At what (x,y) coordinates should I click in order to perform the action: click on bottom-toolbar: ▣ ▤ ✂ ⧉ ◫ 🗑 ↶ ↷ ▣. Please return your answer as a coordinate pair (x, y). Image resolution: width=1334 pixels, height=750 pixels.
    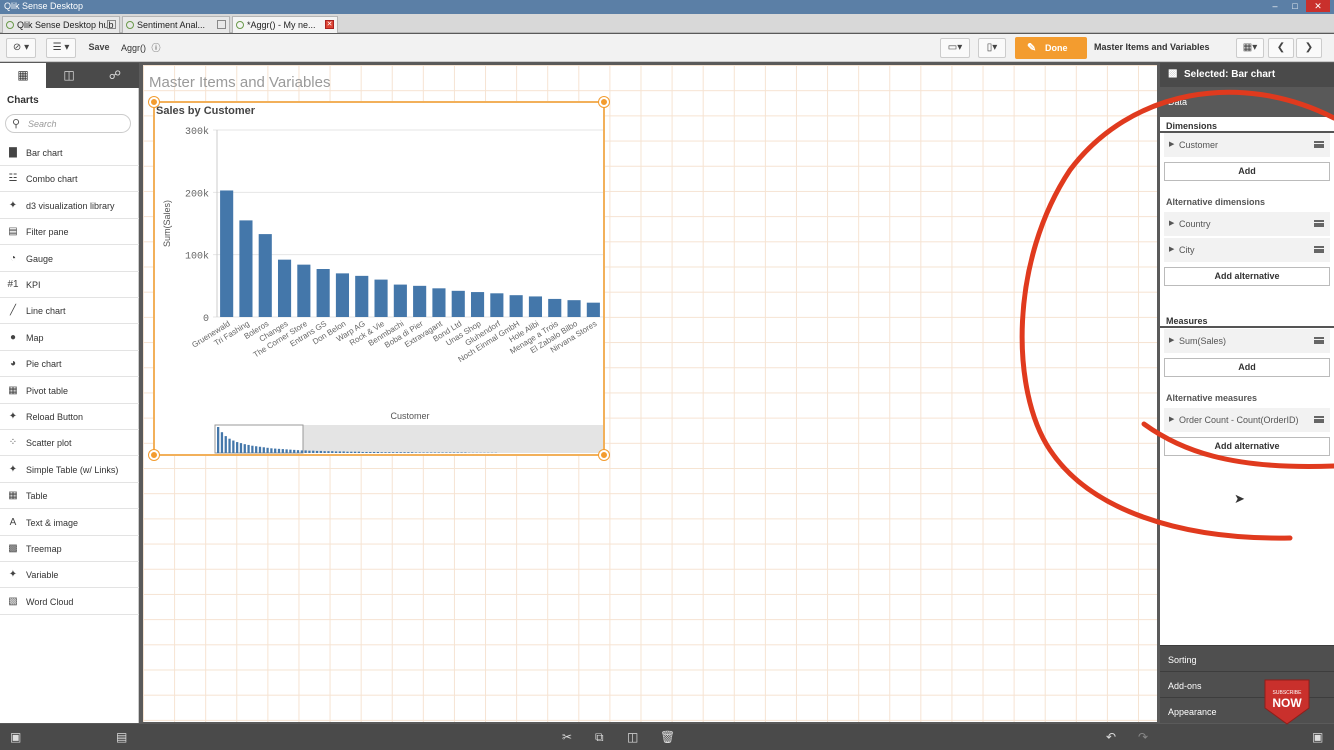
    Looking at the image, I should click on (667, 737).